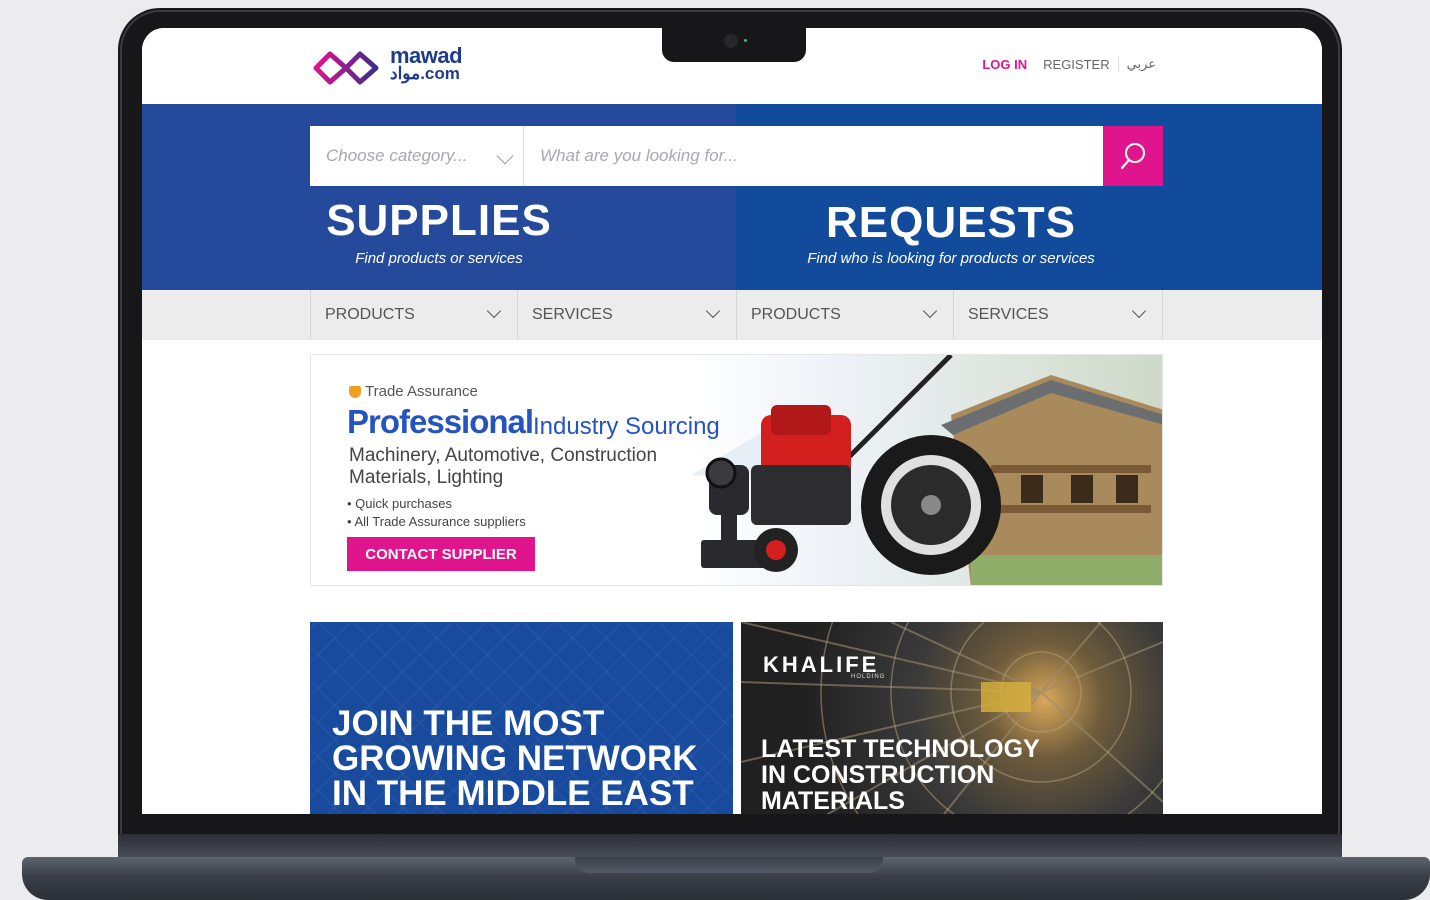 This screenshot has width=1430, height=900. Describe the element at coordinates (436, 504) in the screenshot. I see `bullet-item: Quick purchases` at that location.